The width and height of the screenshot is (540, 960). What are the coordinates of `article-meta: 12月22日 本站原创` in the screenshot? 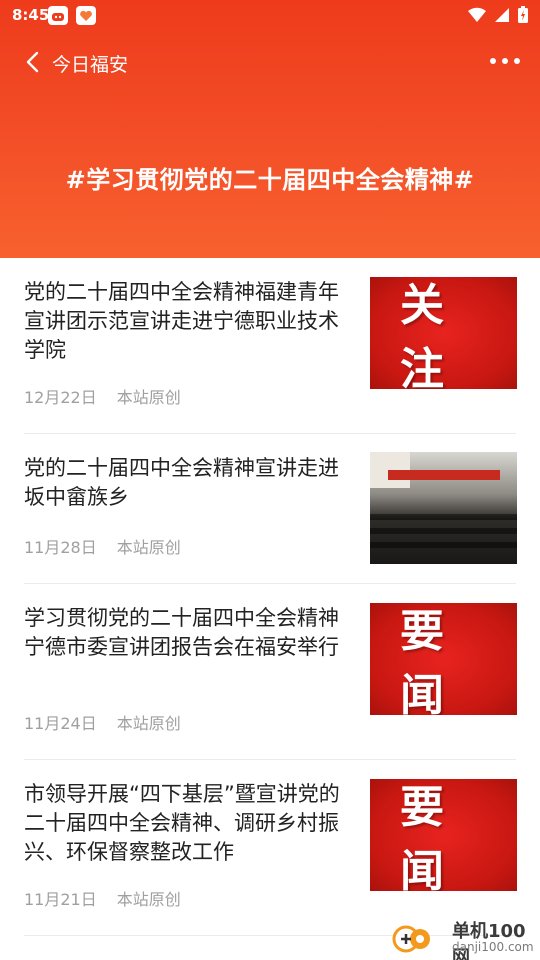 It's located at (102, 396).